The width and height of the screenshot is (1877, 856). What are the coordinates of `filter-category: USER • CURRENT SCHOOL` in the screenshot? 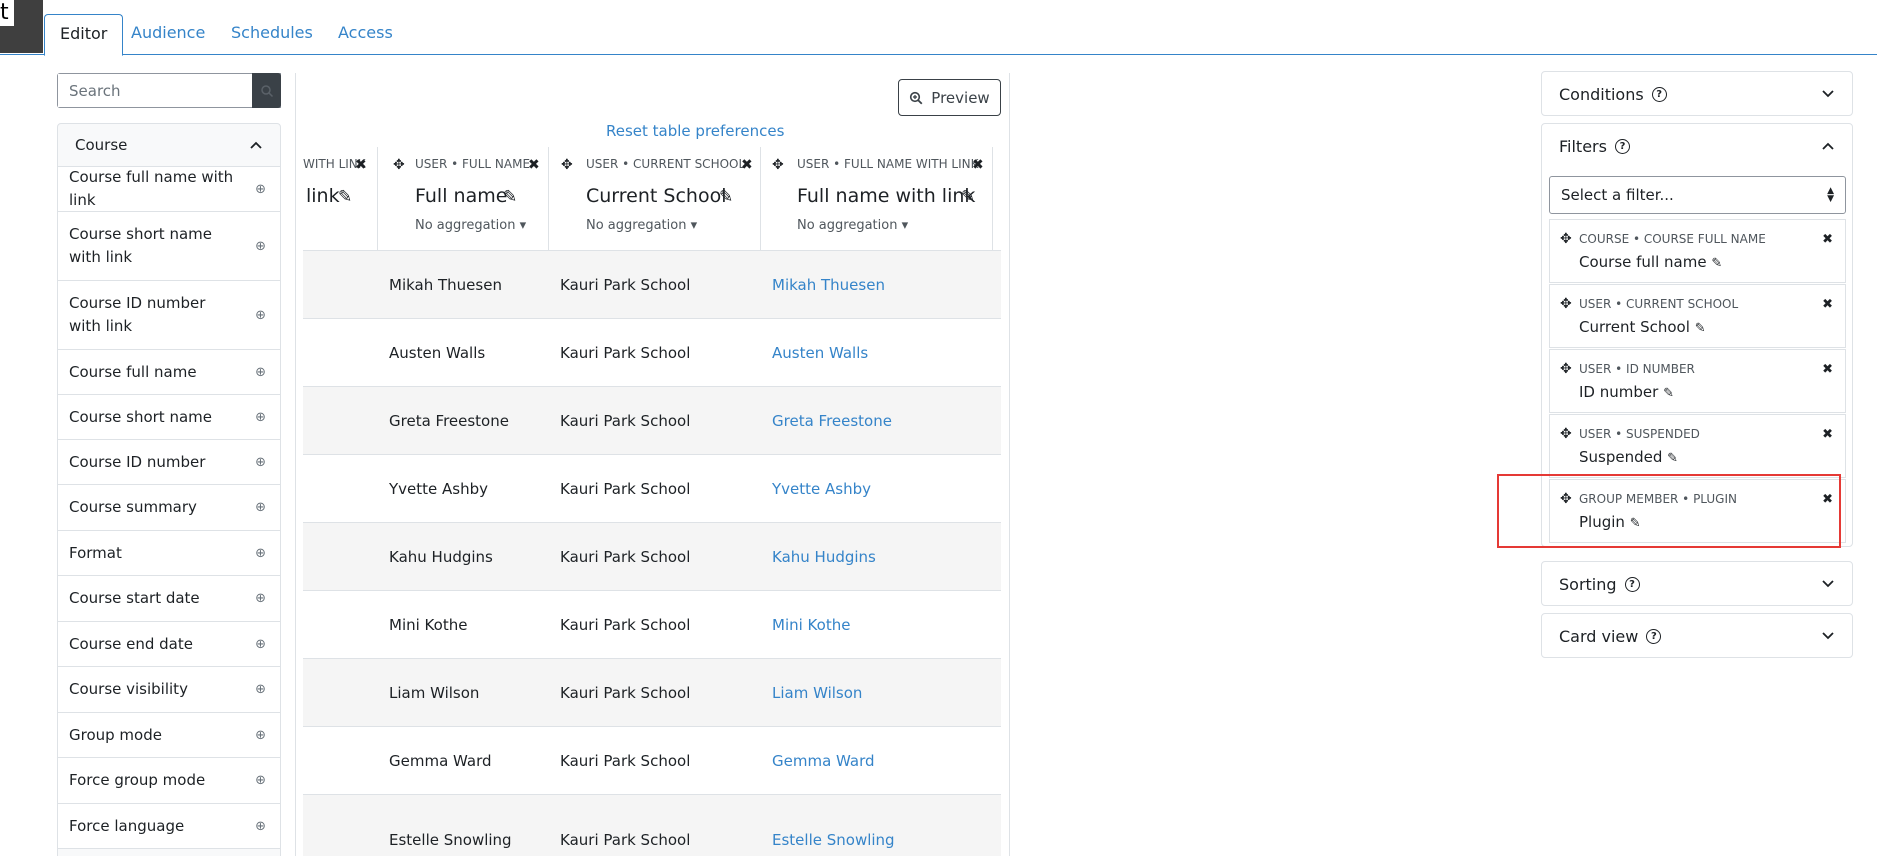 It's located at (1659, 304).